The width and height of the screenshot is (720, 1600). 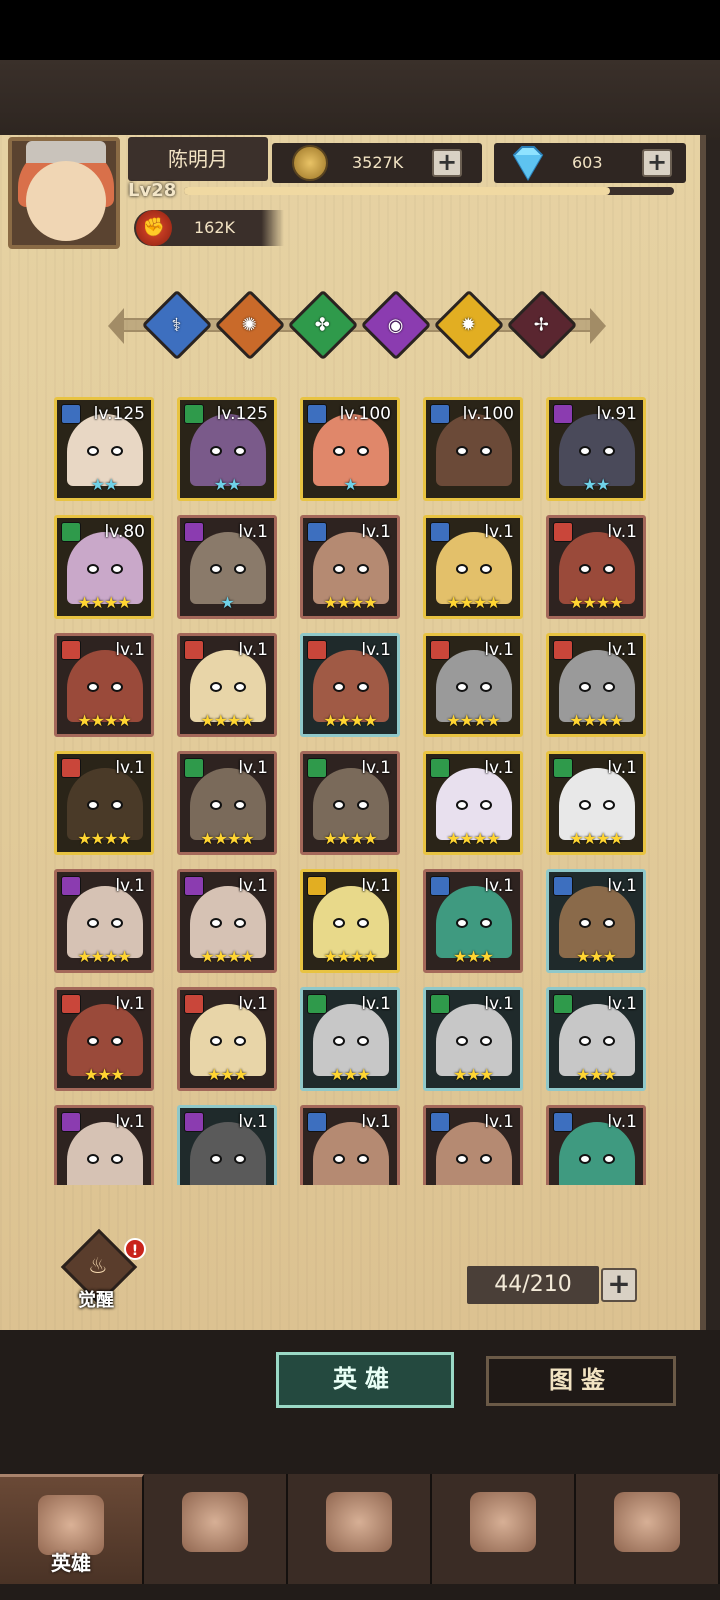 What do you see at coordinates (473, 449) in the screenshot?
I see `hero-card: lv.100` at bounding box center [473, 449].